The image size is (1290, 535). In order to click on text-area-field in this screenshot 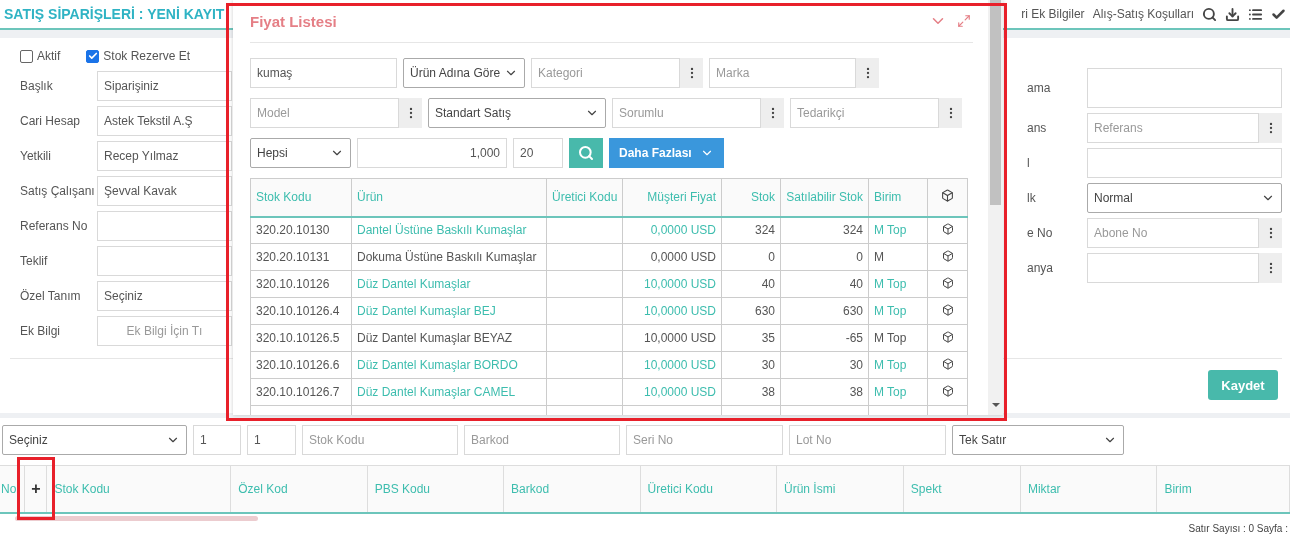, I will do `click(1184, 88)`.